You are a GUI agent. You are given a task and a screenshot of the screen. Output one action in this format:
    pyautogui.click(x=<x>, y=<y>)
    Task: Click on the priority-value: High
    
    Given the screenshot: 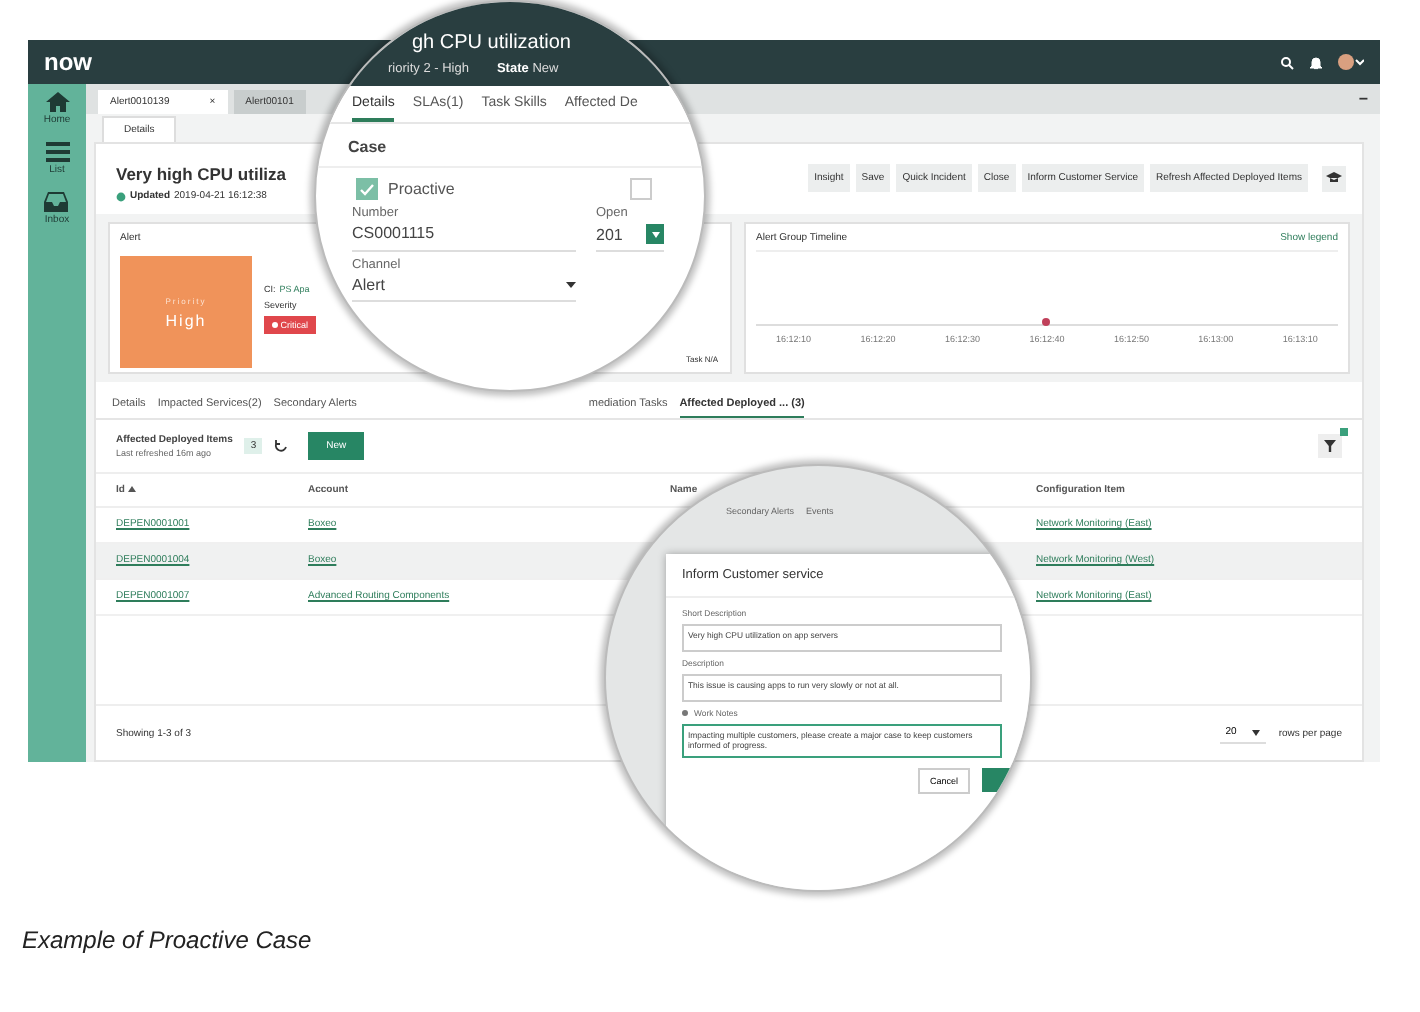 What is the action you would take?
    pyautogui.click(x=186, y=320)
    